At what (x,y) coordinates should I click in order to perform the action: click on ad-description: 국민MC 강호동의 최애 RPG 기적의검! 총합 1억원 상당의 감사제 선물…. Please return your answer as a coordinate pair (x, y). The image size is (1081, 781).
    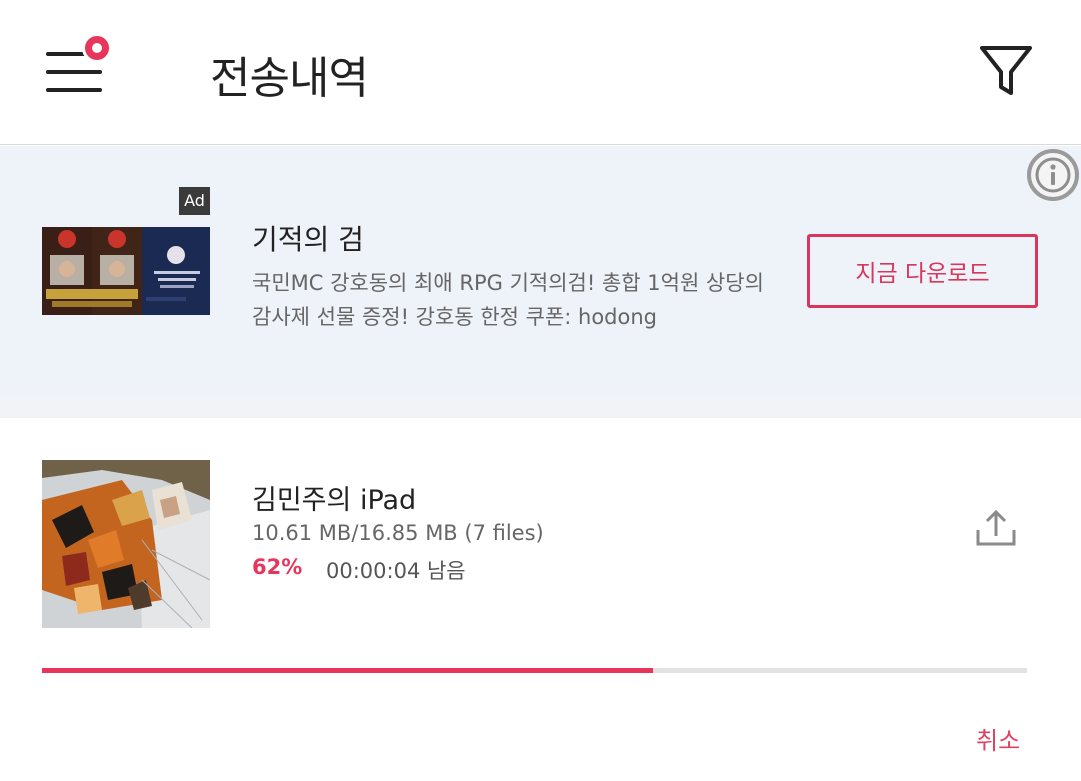
    Looking at the image, I should click on (512, 300).